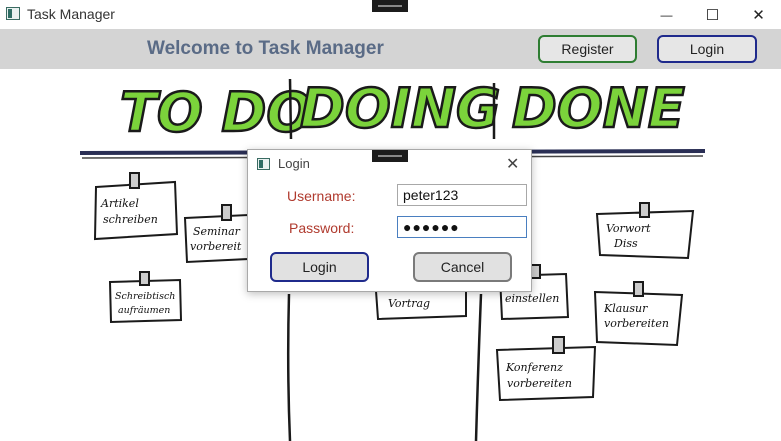 The height and width of the screenshot is (441, 781). I want to click on minimize-icon: —, so click(666, 14).